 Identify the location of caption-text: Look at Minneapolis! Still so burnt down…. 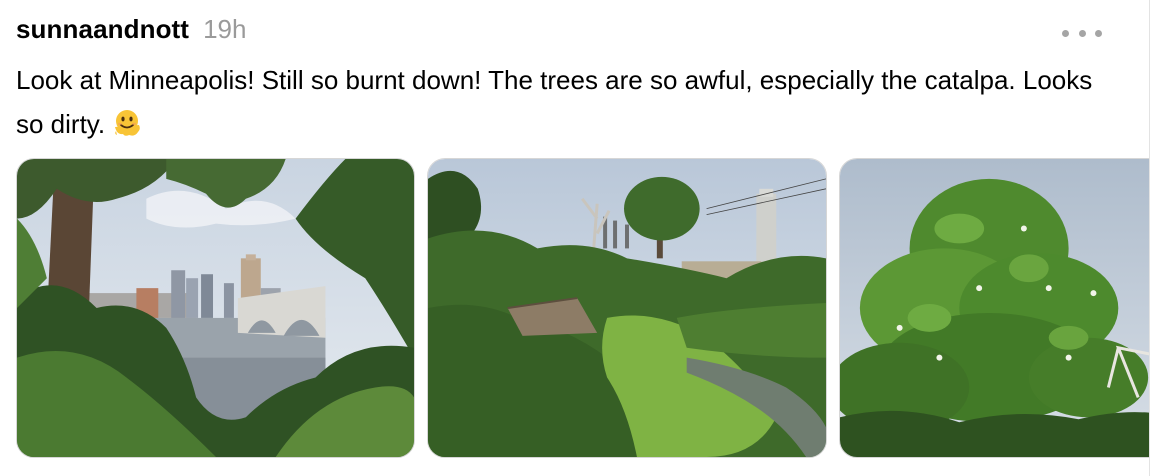
(554, 102).